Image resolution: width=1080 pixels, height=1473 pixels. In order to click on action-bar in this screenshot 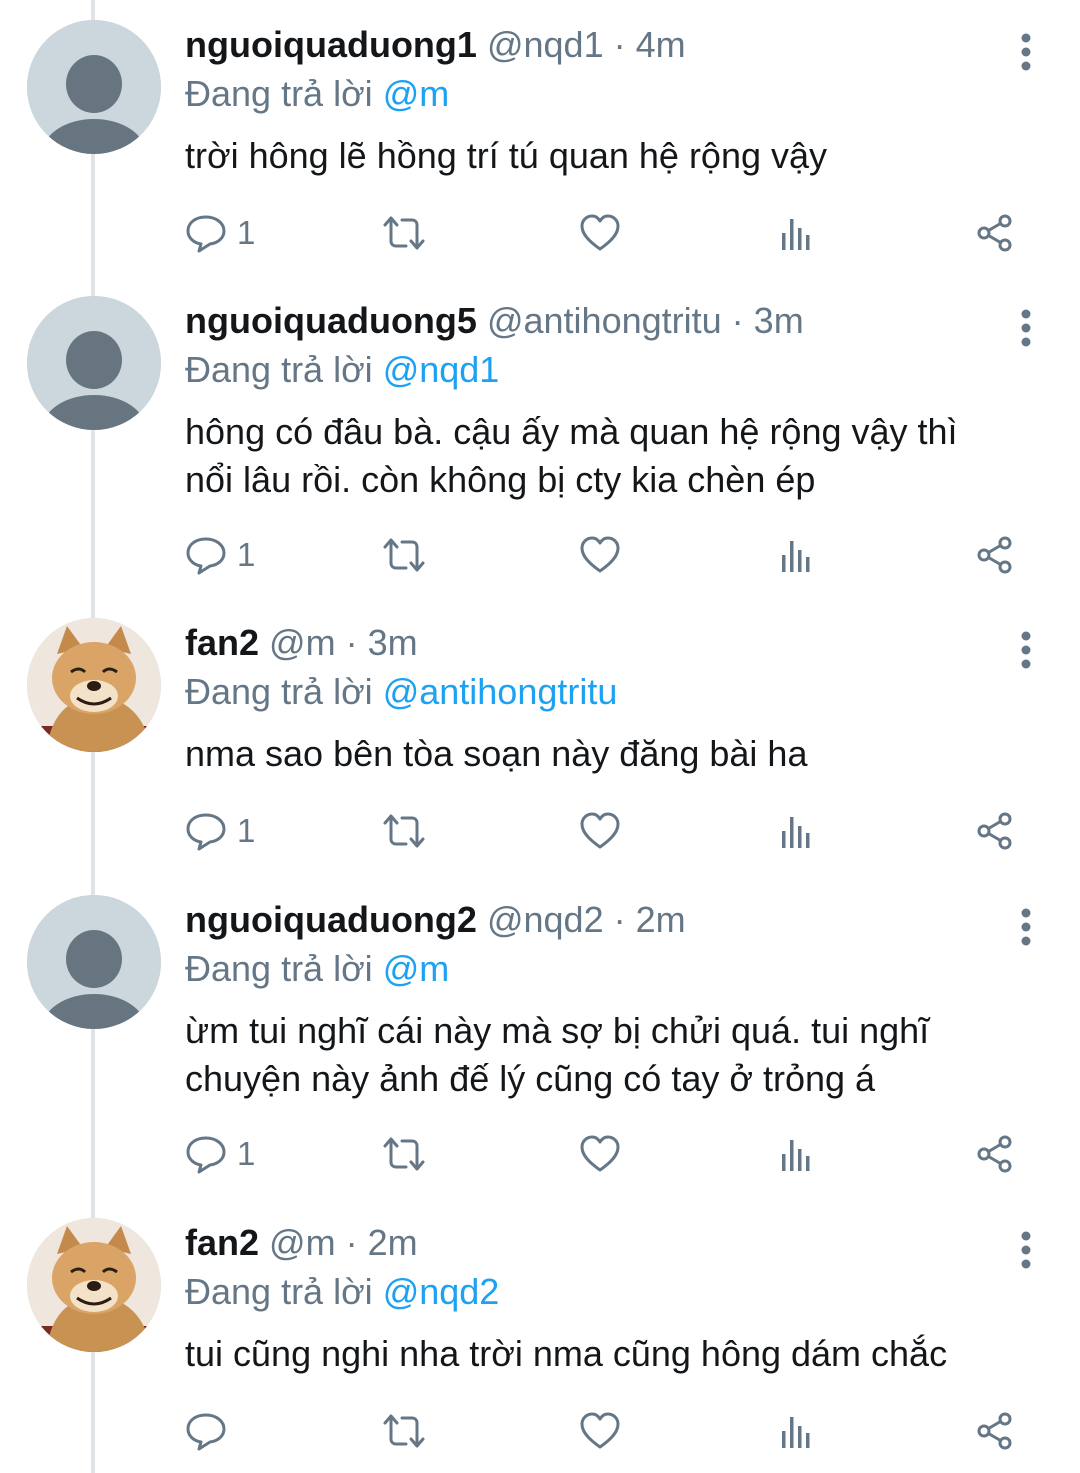, I will do `click(610, 1431)`.